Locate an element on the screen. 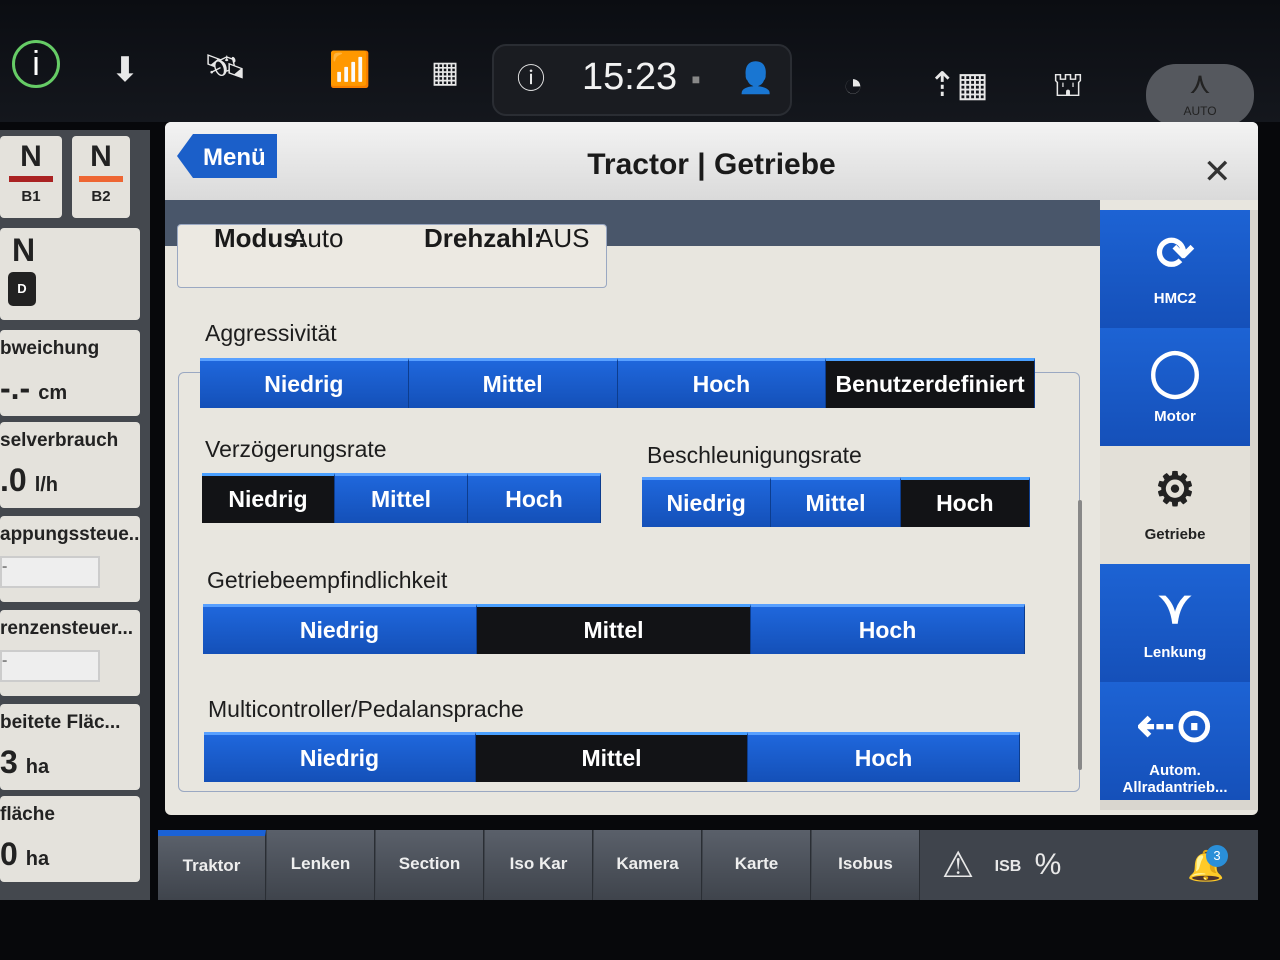 The width and height of the screenshot is (1280, 960). control-tile-2: renzensteuer... - is located at coordinates (70, 653).